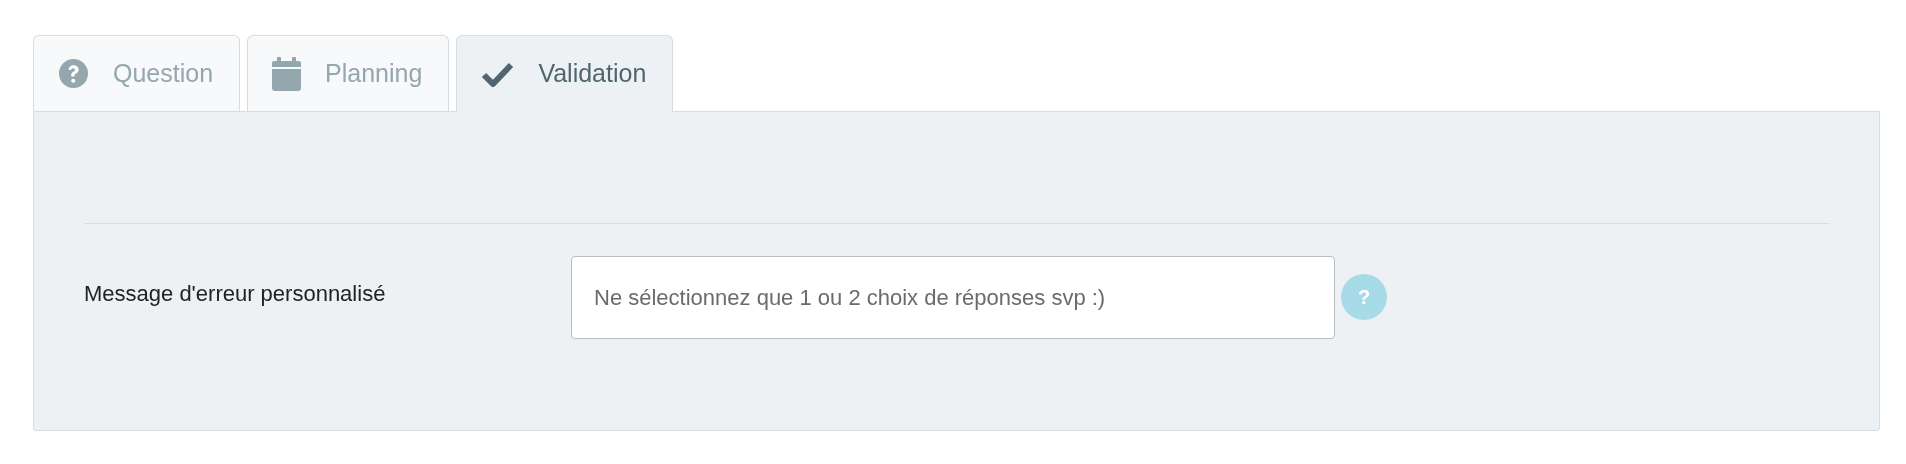 This screenshot has width=1906, height=464. I want to click on calendar-icon, so click(287, 73).